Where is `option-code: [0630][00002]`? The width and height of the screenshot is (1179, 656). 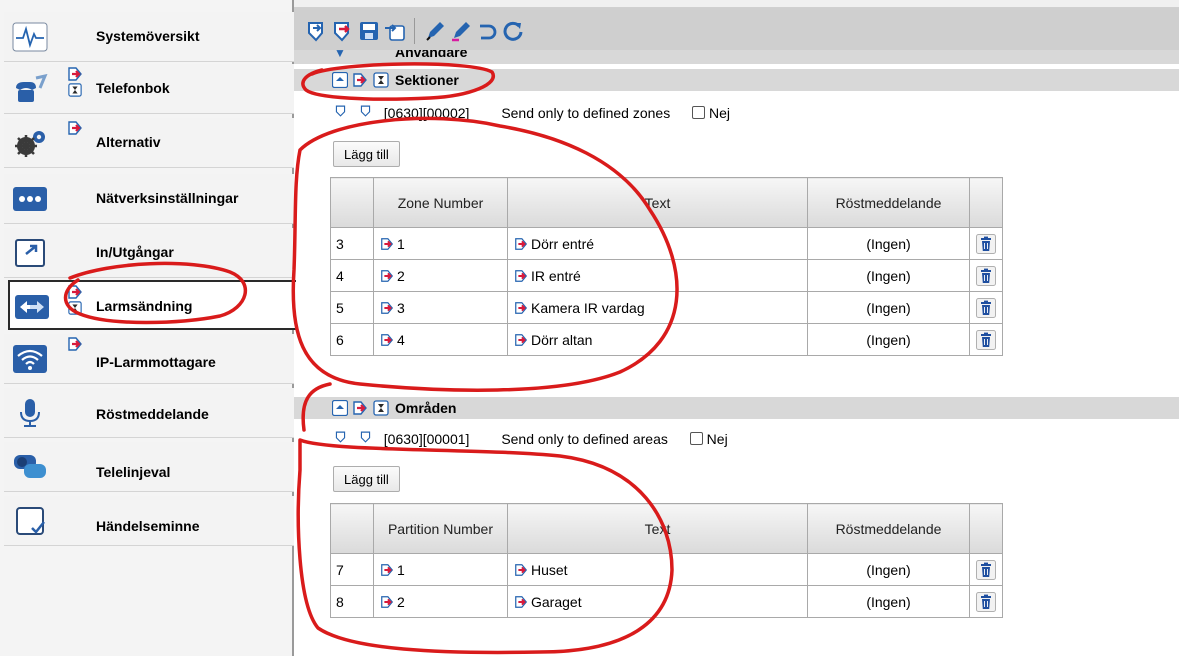 option-code: [0630][00002] is located at coordinates (426, 113).